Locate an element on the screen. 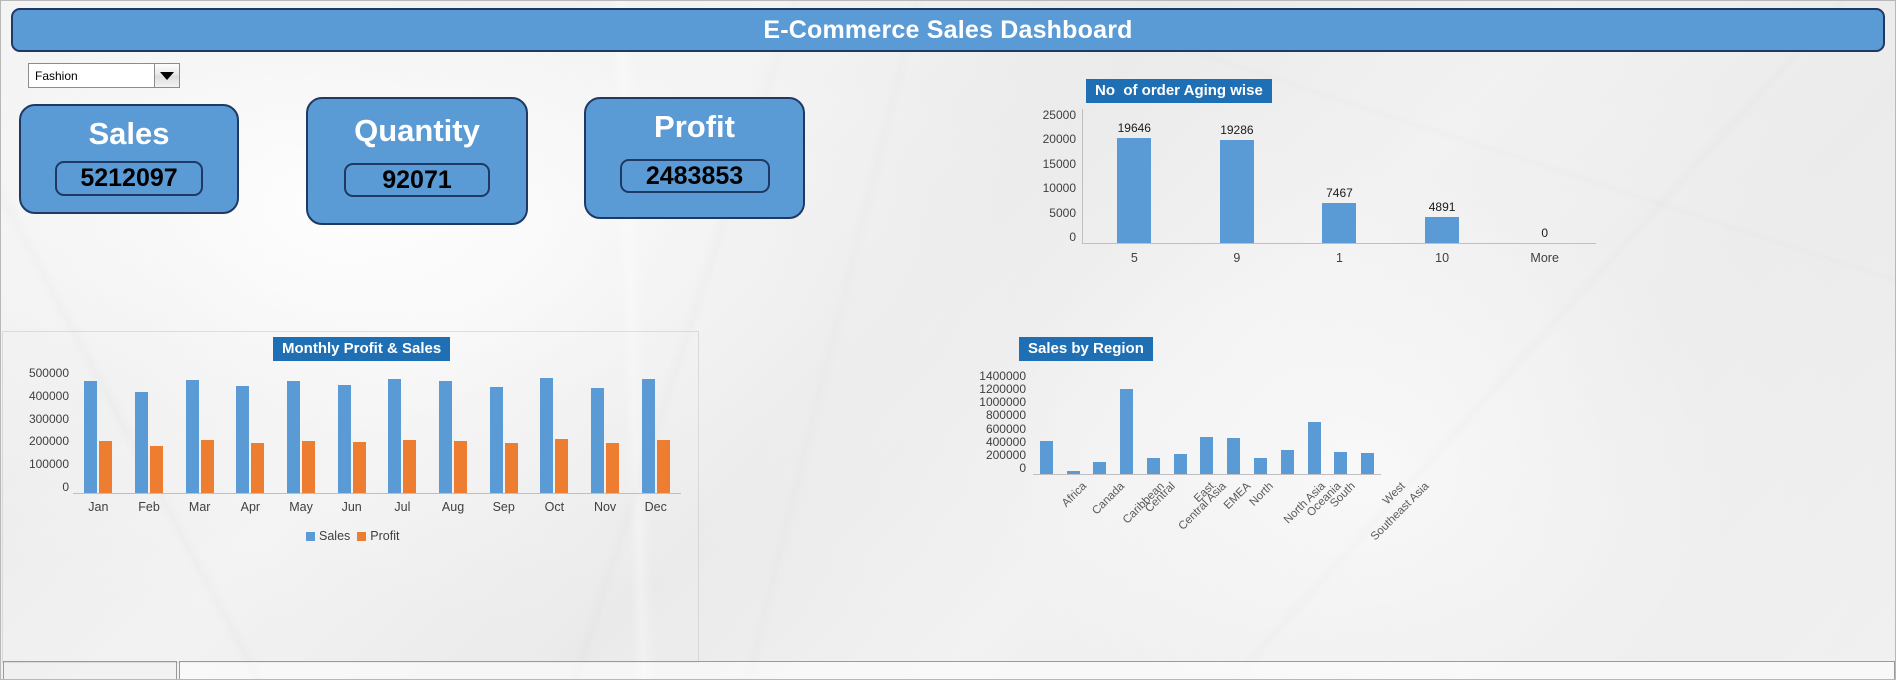 This screenshot has width=1896, height=680. kpi-value-quantity: 92071 is located at coordinates (417, 179).